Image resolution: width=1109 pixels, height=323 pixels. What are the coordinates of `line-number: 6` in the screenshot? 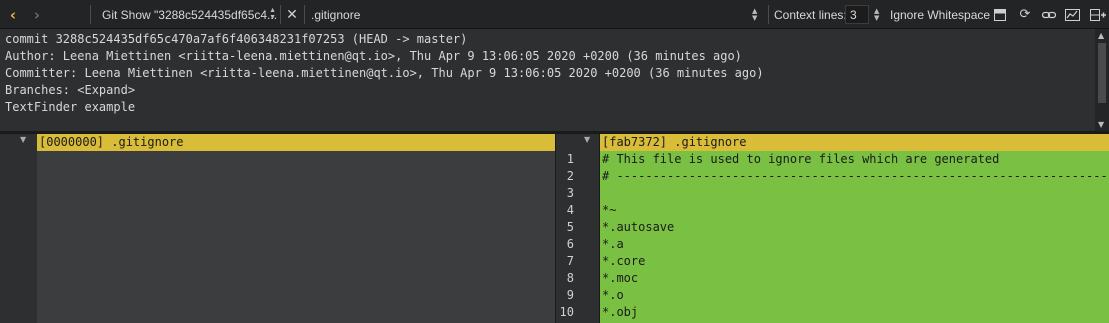 It's located at (570, 244).